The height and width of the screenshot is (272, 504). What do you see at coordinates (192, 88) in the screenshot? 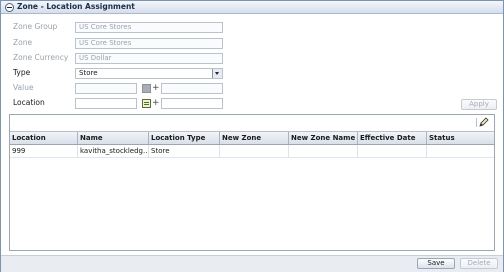
I see `value-description-field` at bounding box center [192, 88].